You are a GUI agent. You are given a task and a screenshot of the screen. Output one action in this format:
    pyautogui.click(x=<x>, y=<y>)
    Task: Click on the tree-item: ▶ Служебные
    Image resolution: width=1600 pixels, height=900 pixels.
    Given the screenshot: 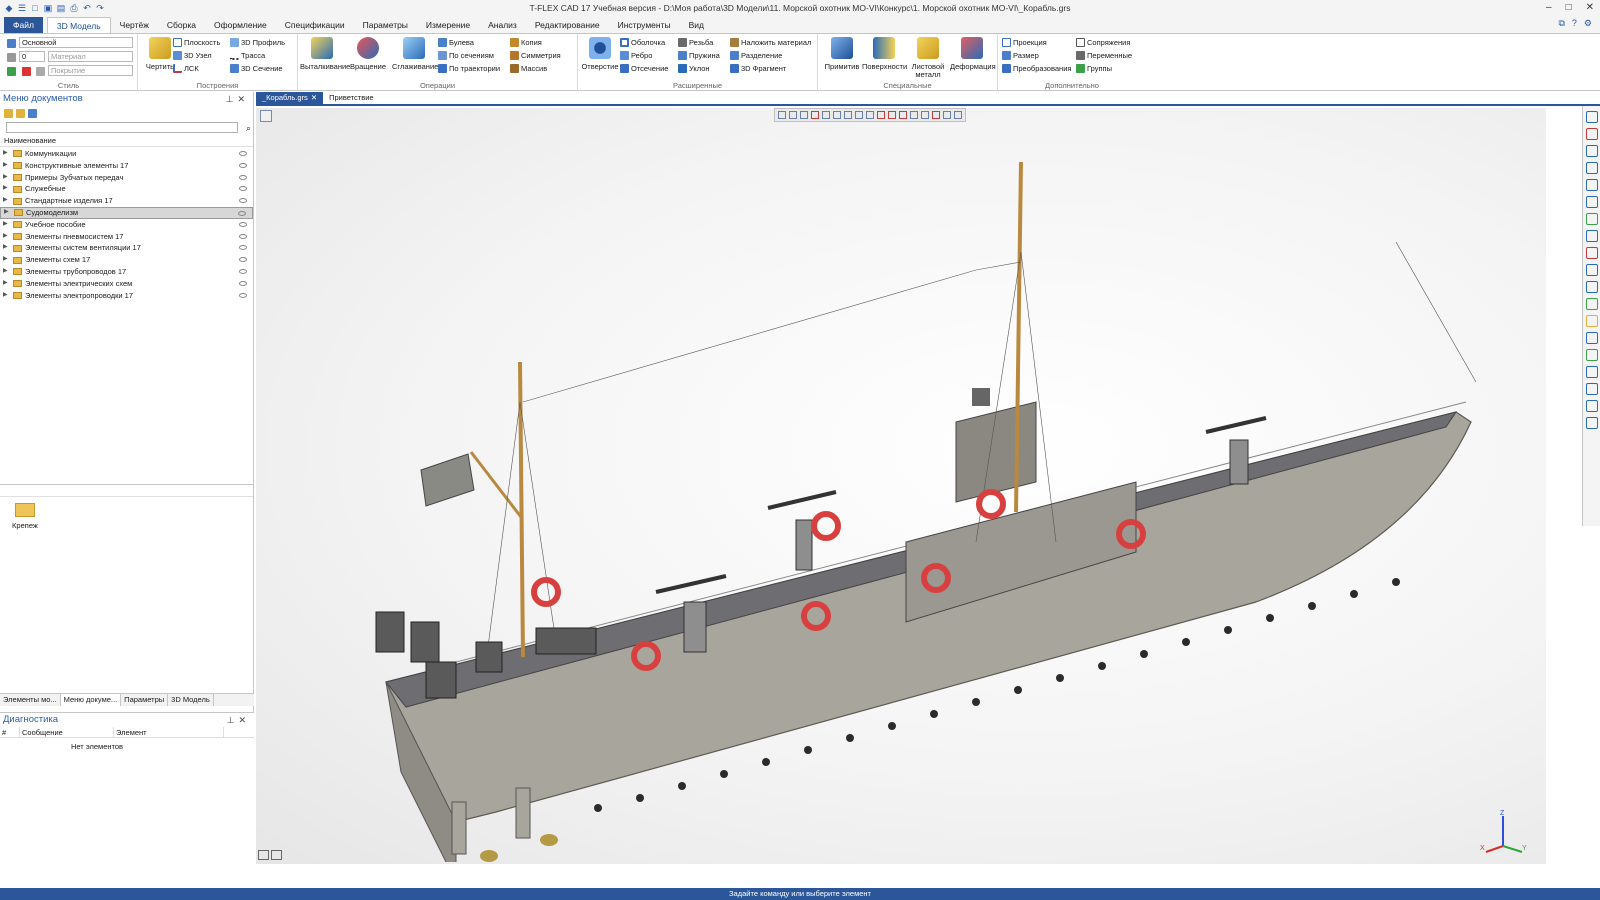 What is the action you would take?
    pyautogui.click(x=126, y=189)
    